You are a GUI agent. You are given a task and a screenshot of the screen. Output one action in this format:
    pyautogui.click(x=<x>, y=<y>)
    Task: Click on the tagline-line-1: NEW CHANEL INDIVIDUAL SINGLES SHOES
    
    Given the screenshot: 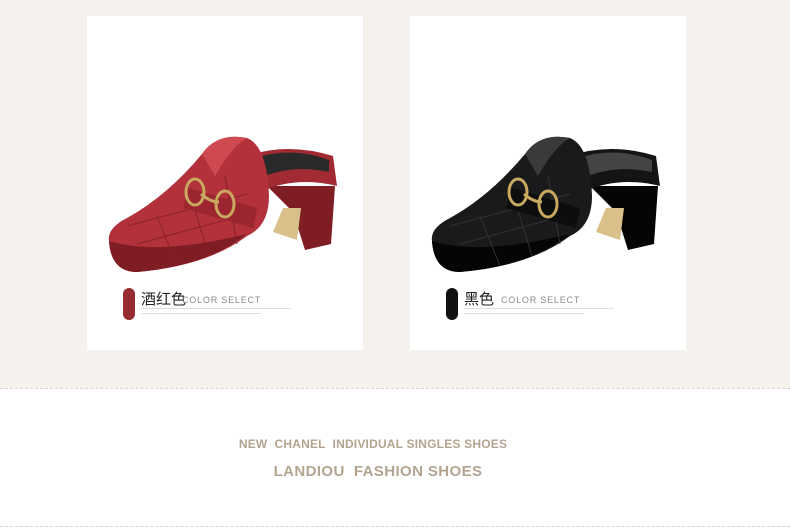 What is the action you would take?
    pyautogui.click(x=373, y=444)
    